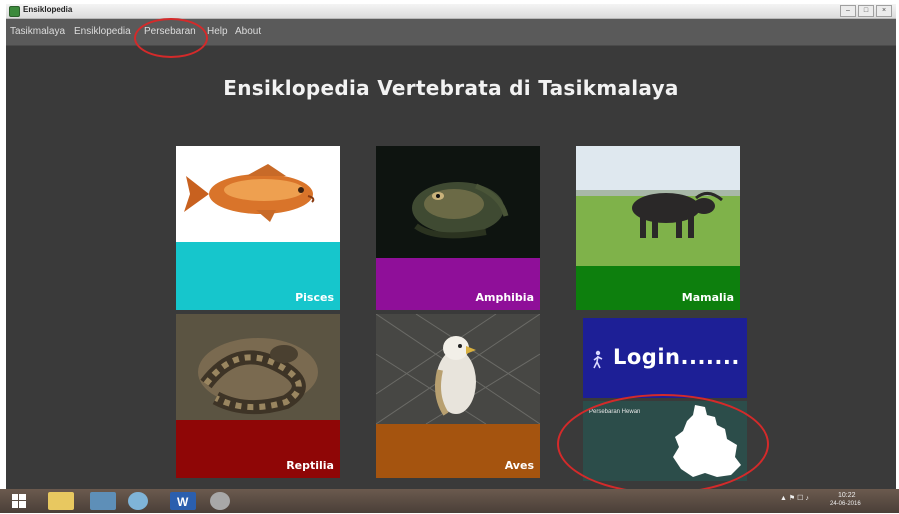 The height and width of the screenshot is (514, 899). Describe the element at coordinates (37, 31) in the screenshot. I see `menu-item-tasikmalaya: Tasikmalaya` at that location.